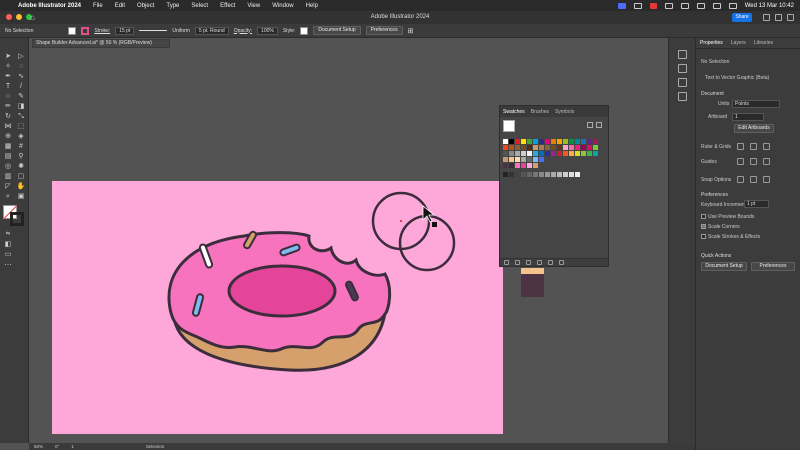 The height and width of the screenshot is (450, 800). What do you see at coordinates (738, 43) in the screenshot?
I see `tab-layers: Layers` at bounding box center [738, 43].